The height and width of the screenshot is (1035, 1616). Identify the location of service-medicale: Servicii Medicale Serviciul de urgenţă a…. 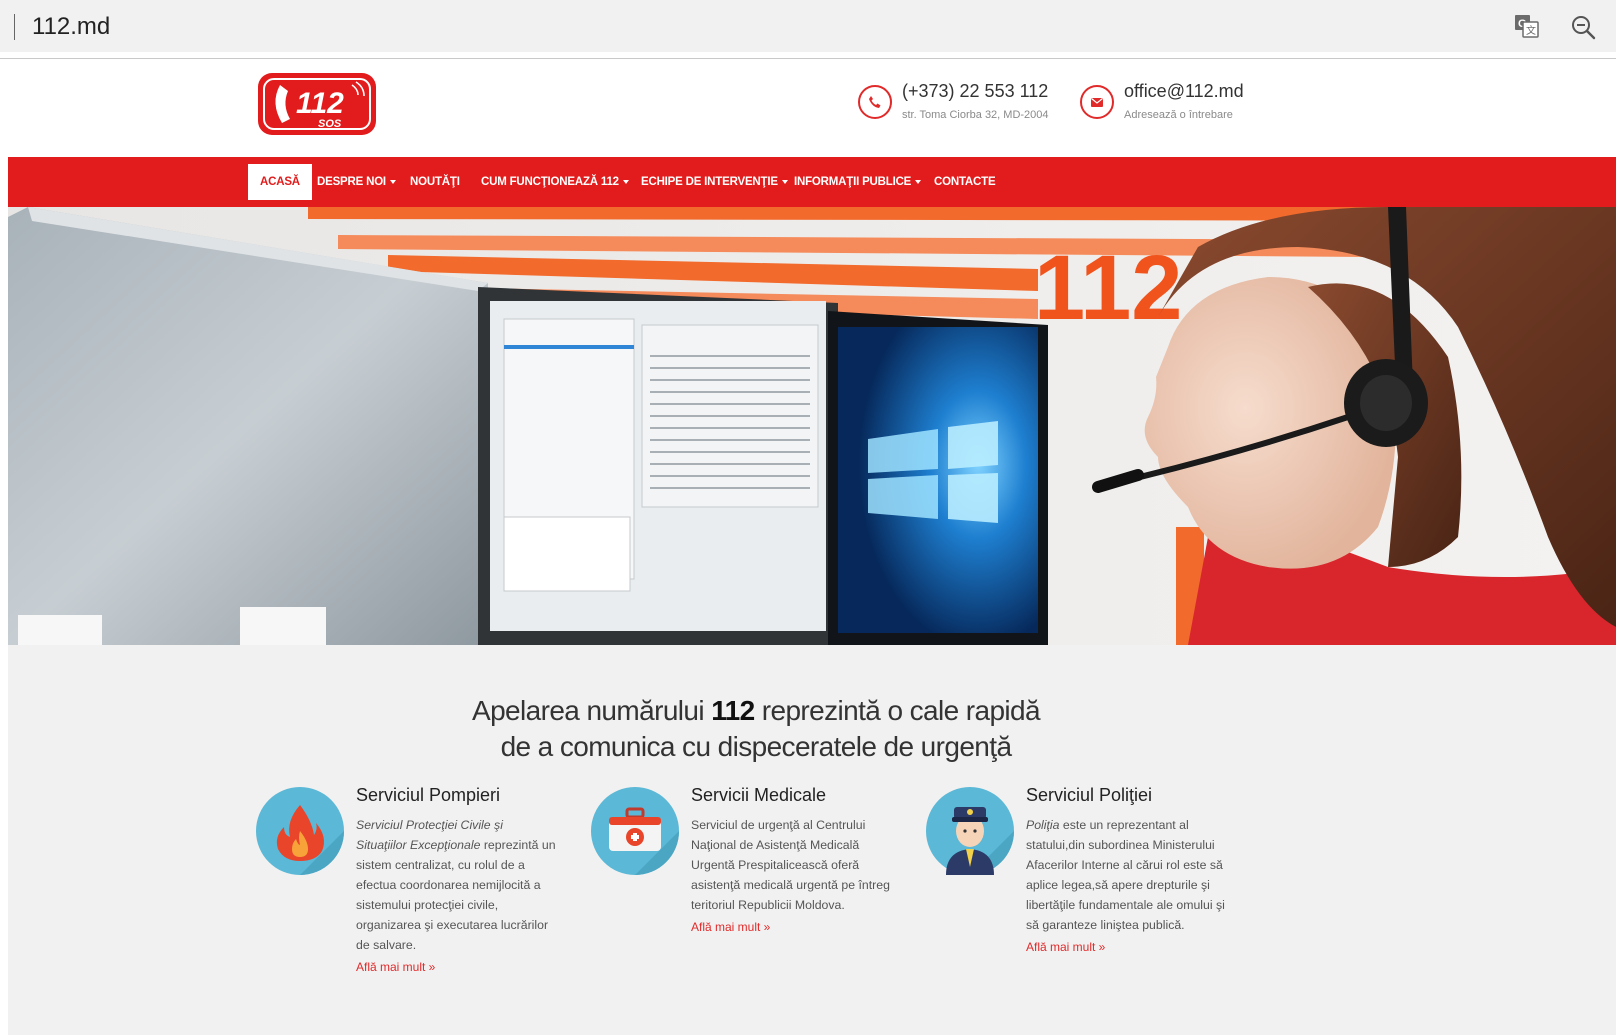
(741, 885).